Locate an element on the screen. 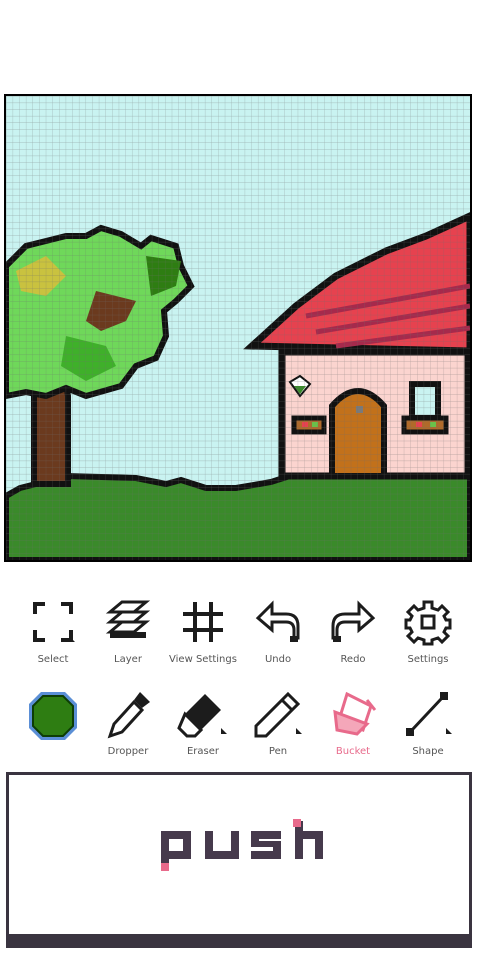  shape-tool: Shape is located at coordinates (428, 730).